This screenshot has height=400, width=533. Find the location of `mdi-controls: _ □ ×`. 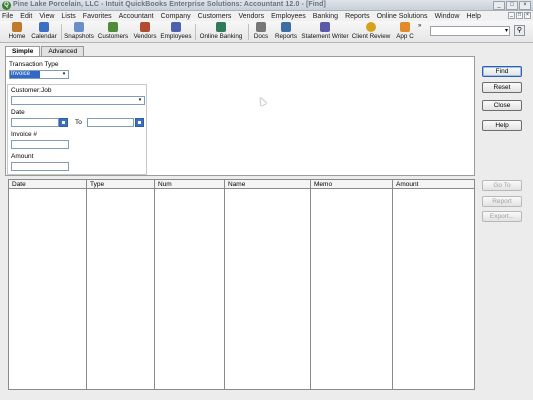

mdi-controls: _ □ × is located at coordinates (519, 15).